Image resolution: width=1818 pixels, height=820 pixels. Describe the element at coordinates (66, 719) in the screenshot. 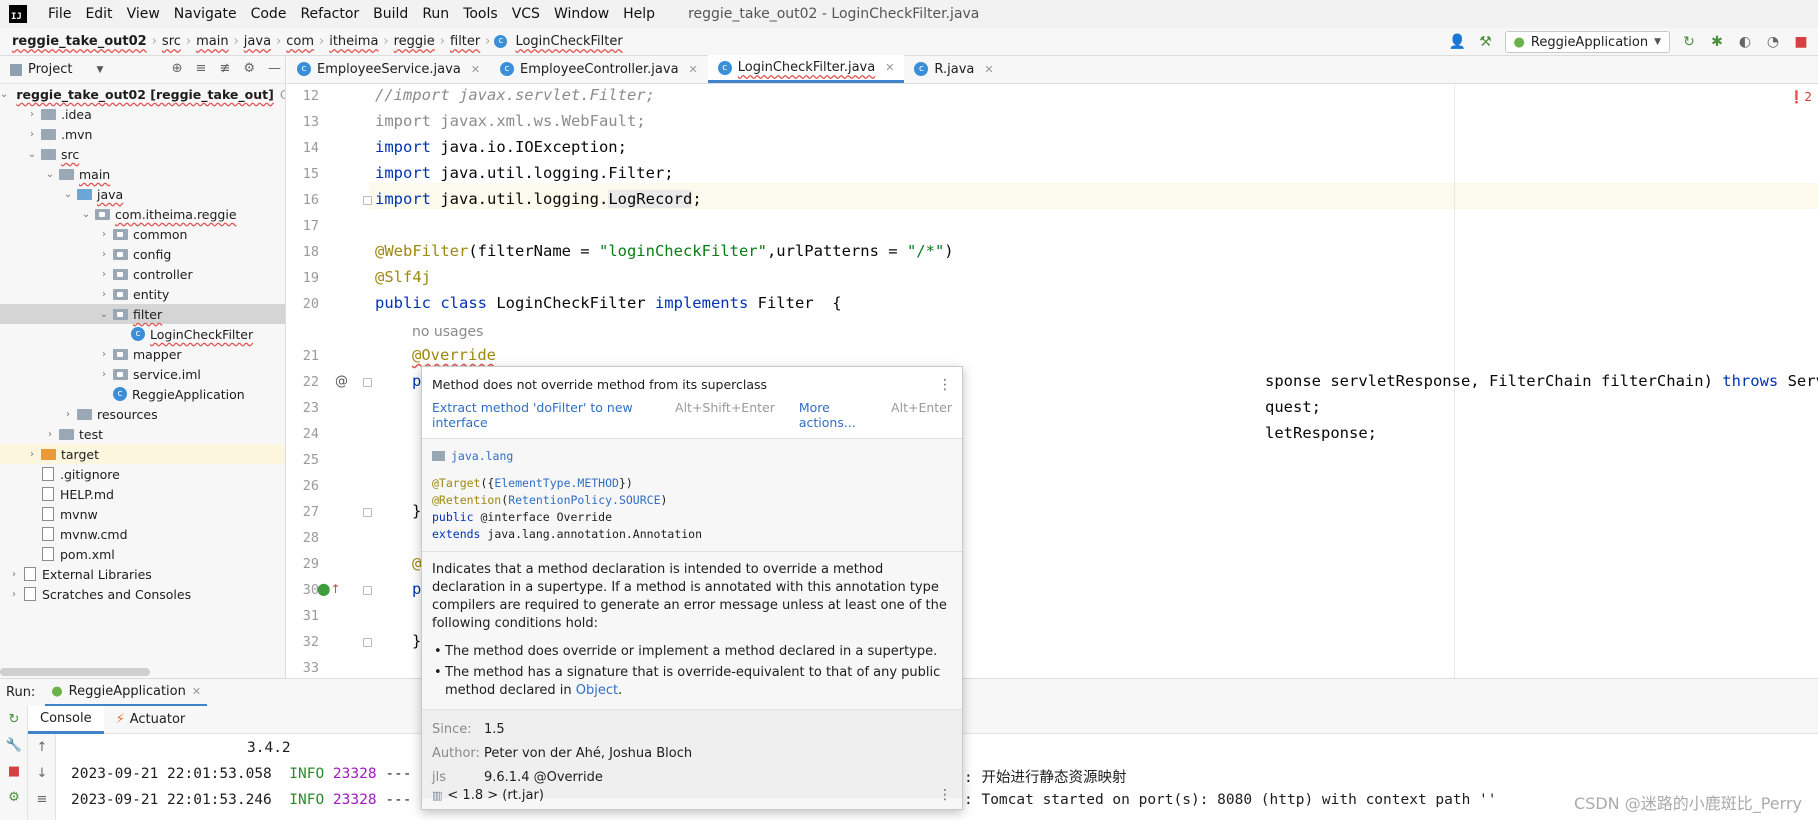

I see `tab-console: Console` at that location.